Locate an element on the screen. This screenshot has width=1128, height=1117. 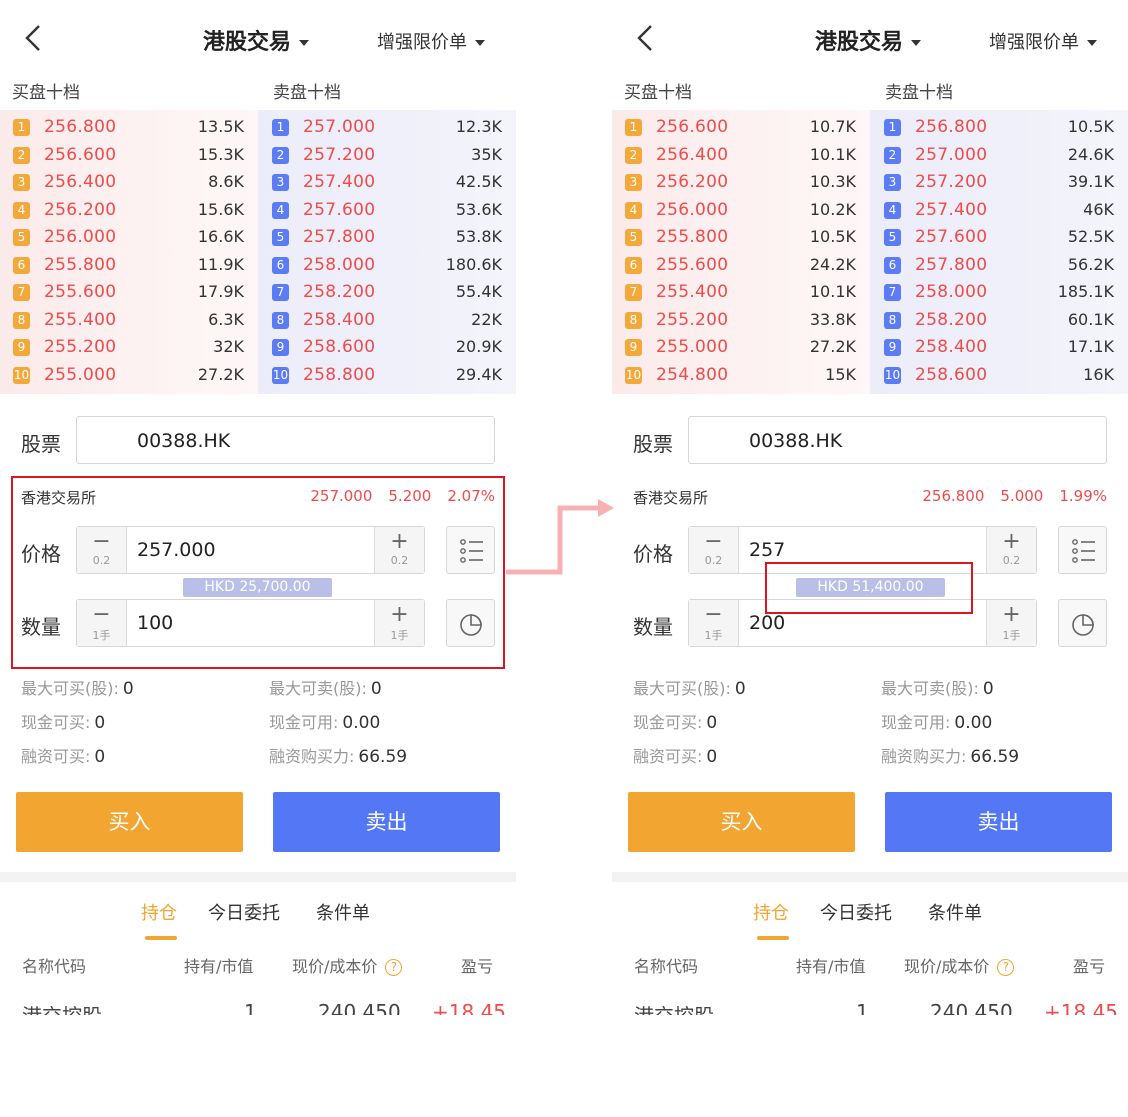
level-price: 258.400 is located at coordinates (339, 319).